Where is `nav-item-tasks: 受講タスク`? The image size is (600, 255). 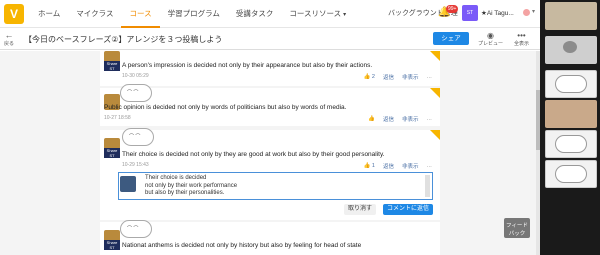
nav-item-tasks: 受講タスク is located at coordinates (255, 14).